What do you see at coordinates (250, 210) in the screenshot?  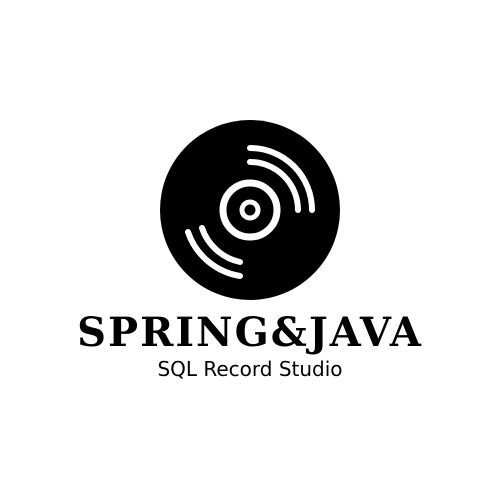 I see `vinyl-record-icon` at bounding box center [250, 210].